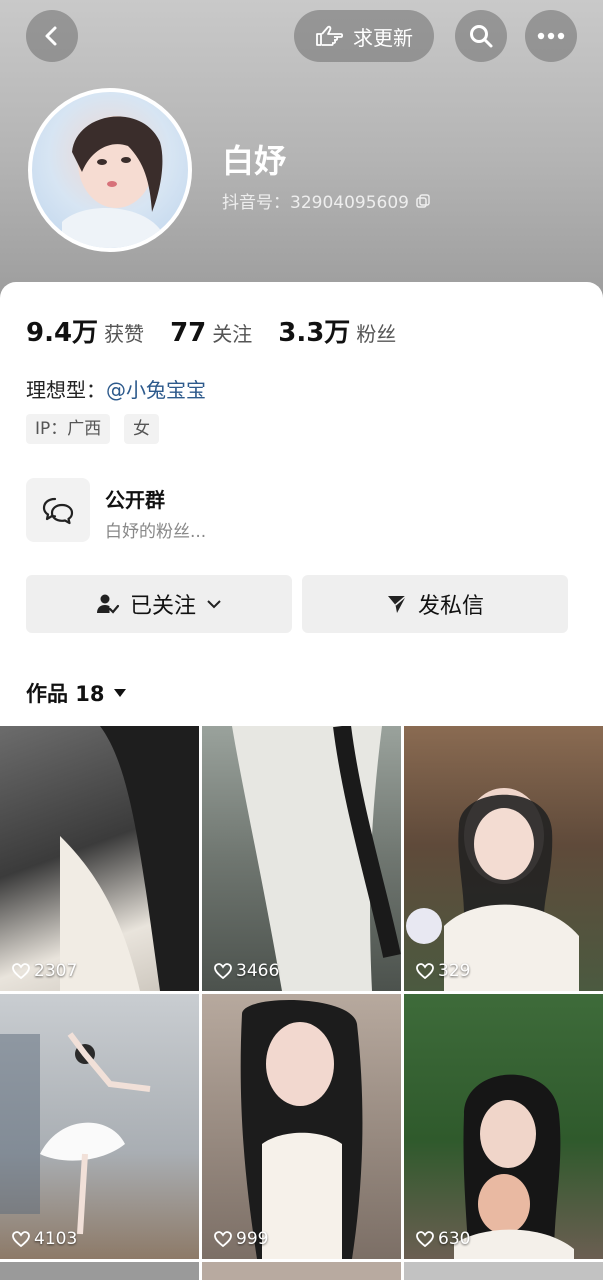  I want to click on like-count: 3466, so click(246, 971).